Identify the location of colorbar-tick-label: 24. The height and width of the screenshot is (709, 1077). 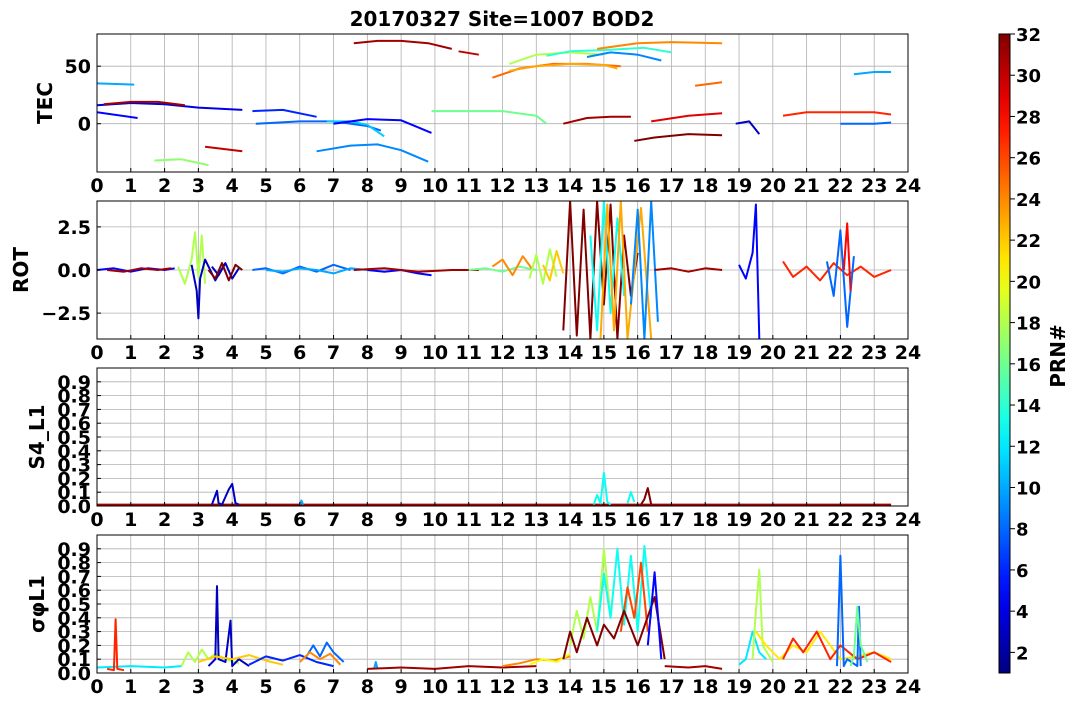
(1028, 200).